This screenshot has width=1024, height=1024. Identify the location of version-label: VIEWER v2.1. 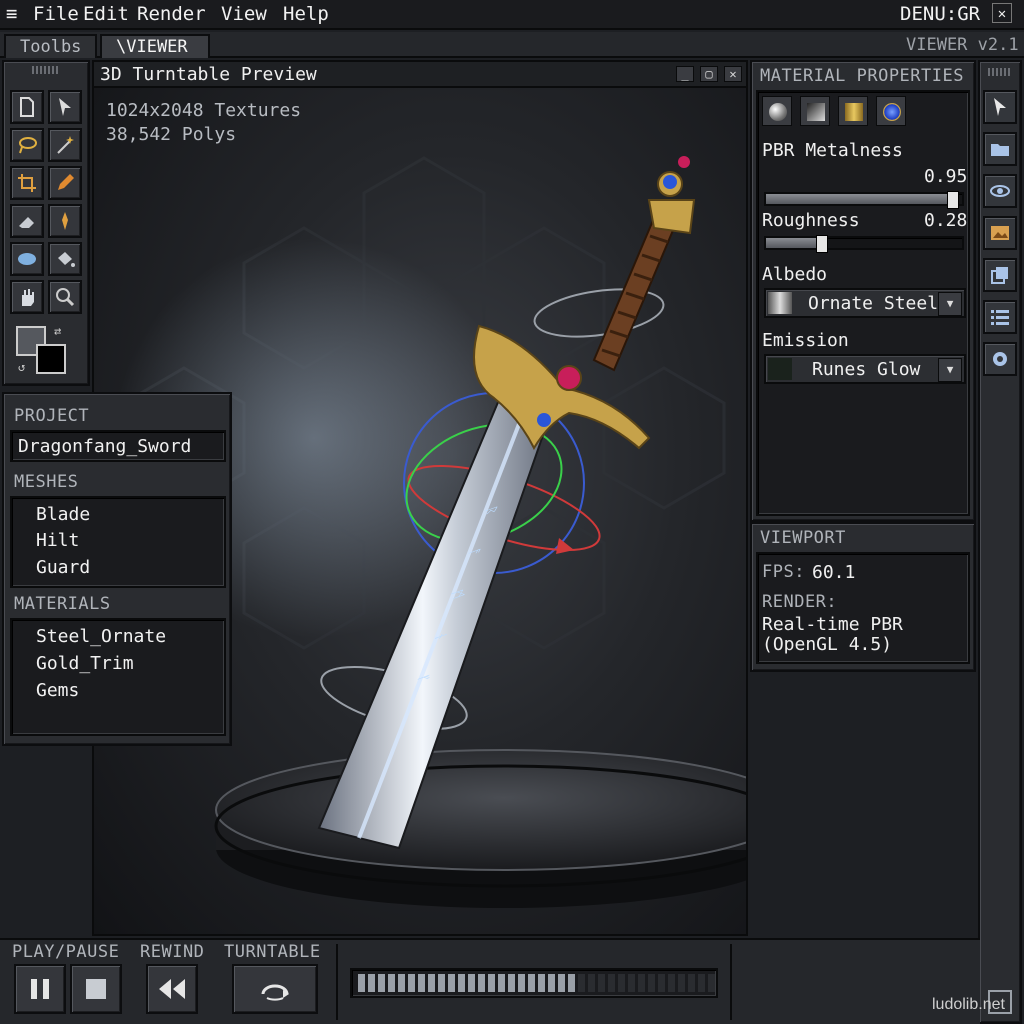
(962, 45).